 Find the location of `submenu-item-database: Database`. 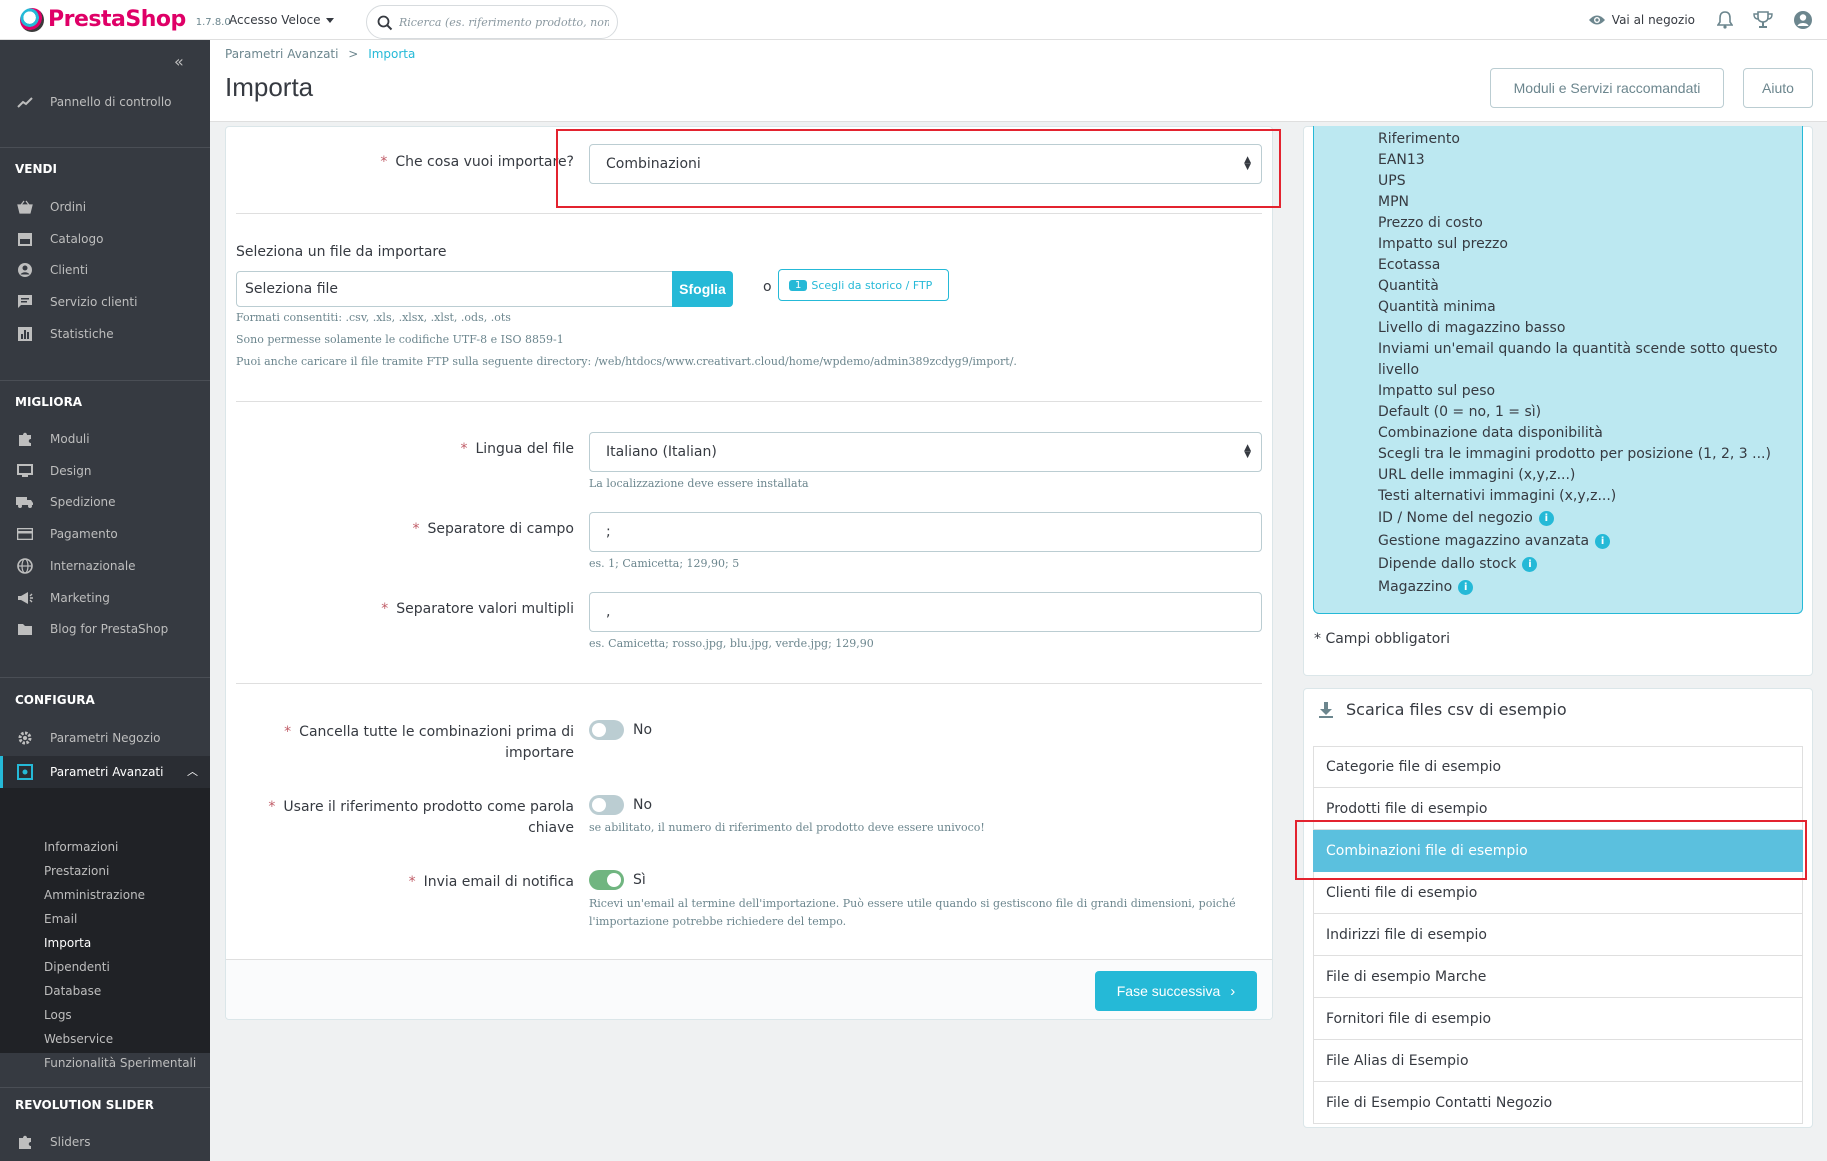

submenu-item-database: Database is located at coordinates (72, 991).